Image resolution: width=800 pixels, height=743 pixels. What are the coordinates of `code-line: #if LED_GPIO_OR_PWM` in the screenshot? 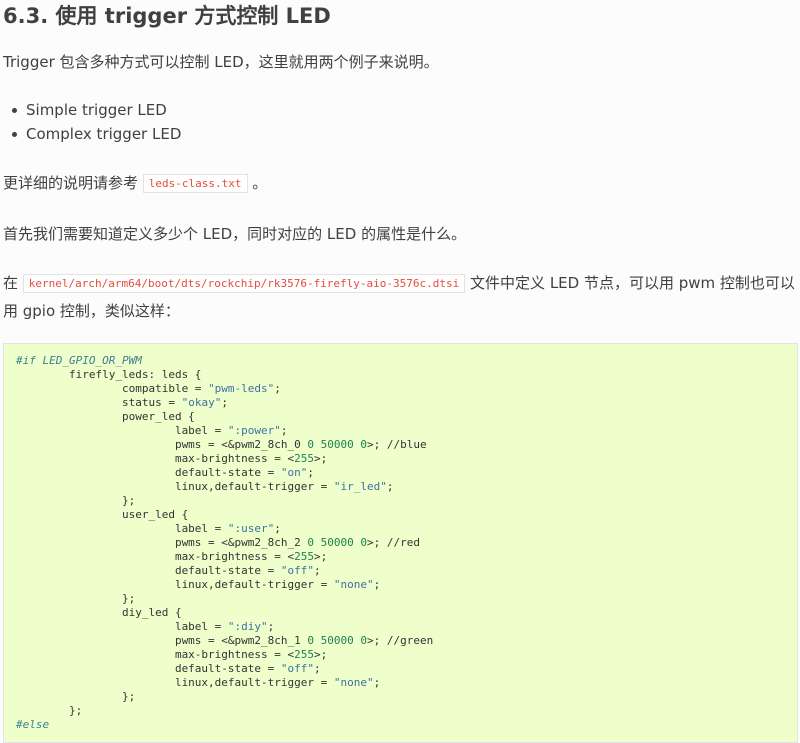 It's located at (79, 360).